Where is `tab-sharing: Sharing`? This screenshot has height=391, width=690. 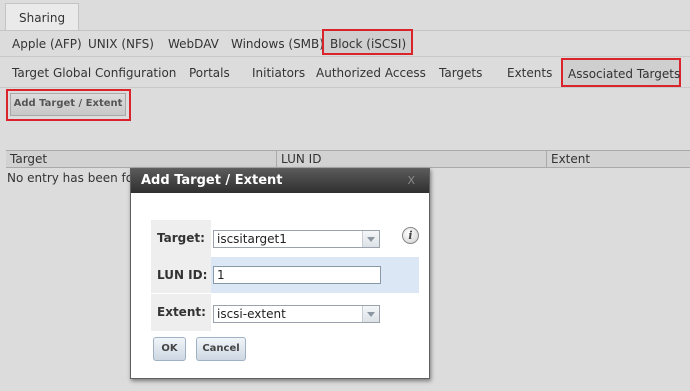 tab-sharing: Sharing is located at coordinates (42, 17).